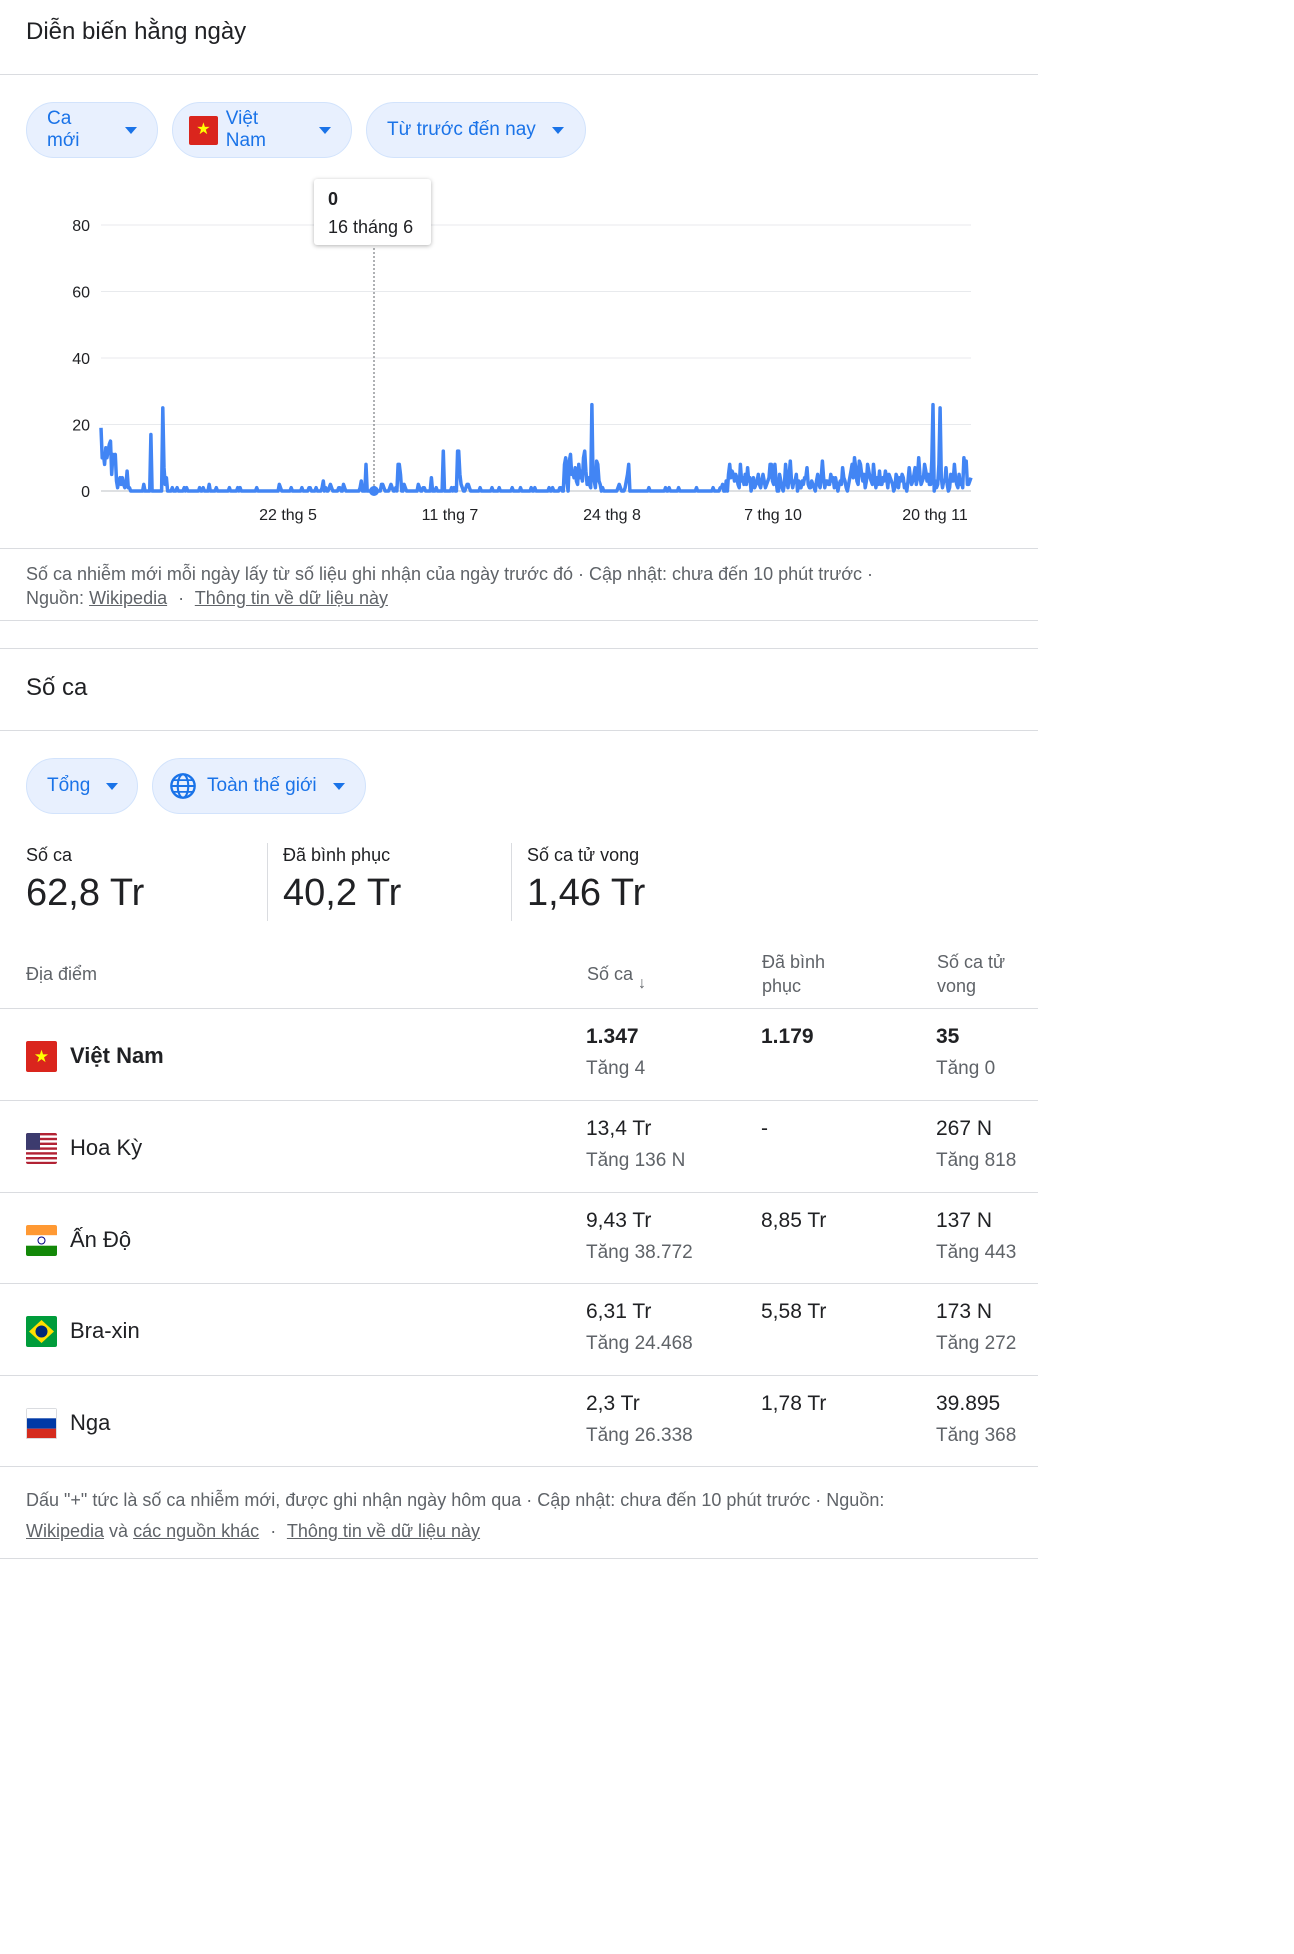 The image size is (1294, 1954). I want to click on cases-metric-label: Tổng, so click(69, 785).